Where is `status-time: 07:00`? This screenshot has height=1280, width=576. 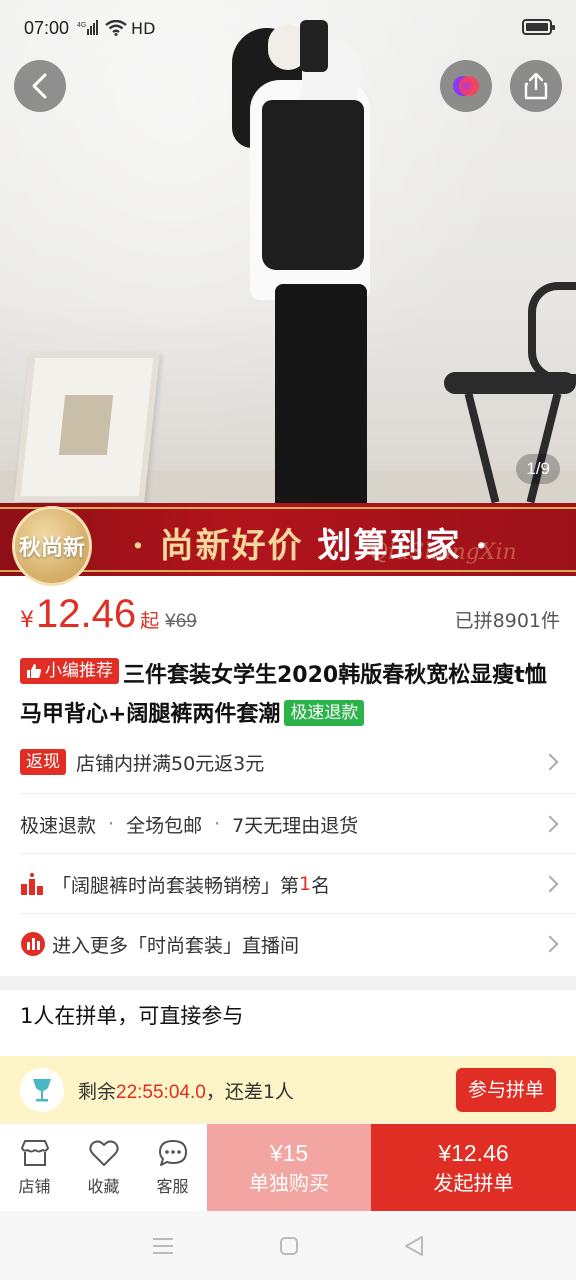
status-time: 07:00 is located at coordinates (47, 27).